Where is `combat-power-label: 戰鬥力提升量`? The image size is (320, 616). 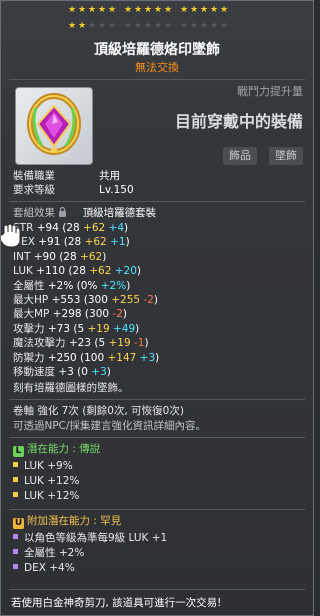 combat-power-label: 戰鬥力提升量 is located at coordinates (270, 91).